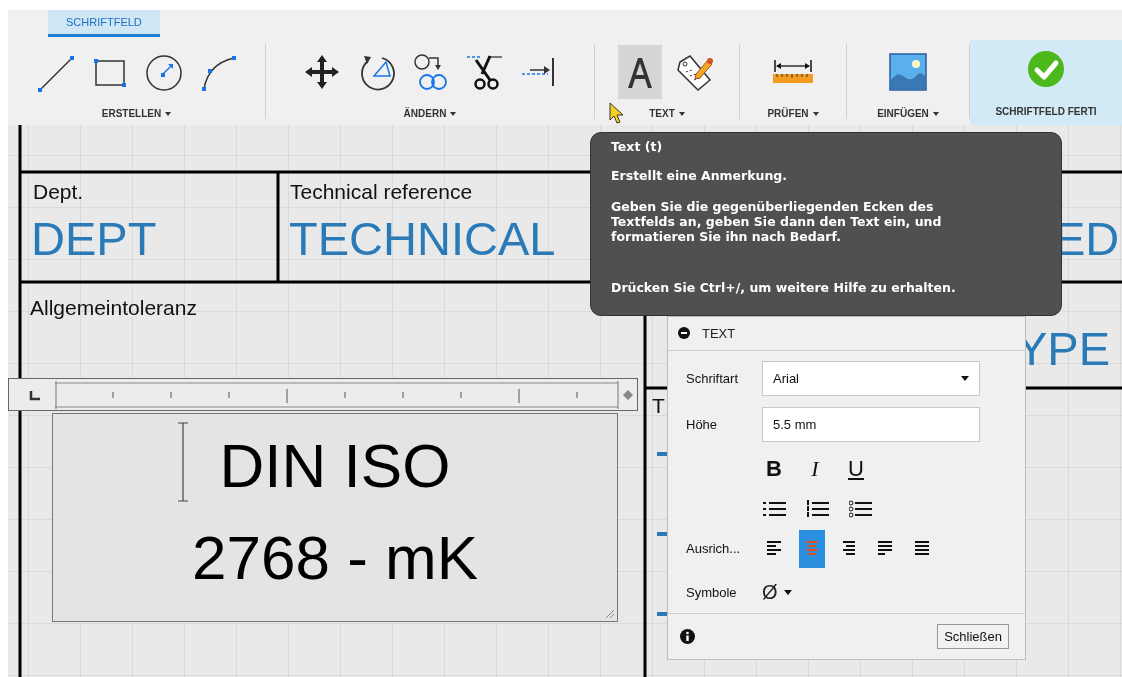 This screenshot has width=1122, height=677. Describe the element at coordinates (694, 72) in the screenshot. I see `tag-pencil-icon` at that location.